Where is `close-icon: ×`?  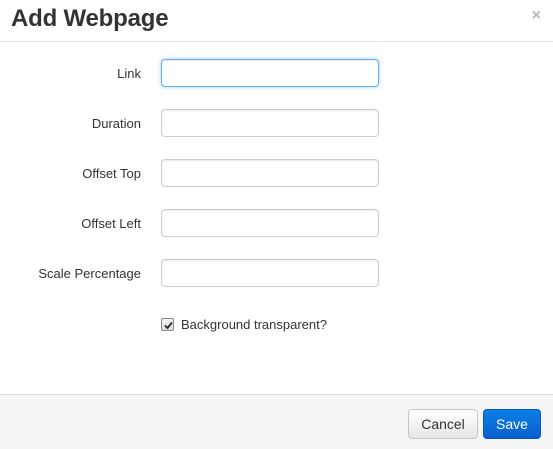
close-icon: × is located at coordinates (536, 16).